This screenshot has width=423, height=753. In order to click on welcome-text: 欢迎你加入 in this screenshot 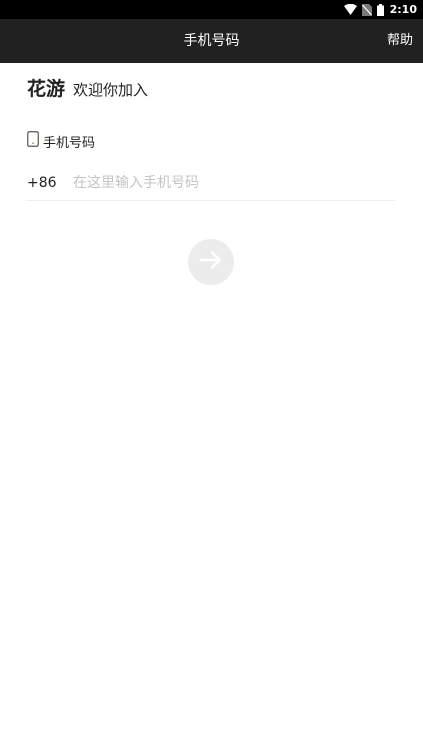, I will do `click(111, 90)`.